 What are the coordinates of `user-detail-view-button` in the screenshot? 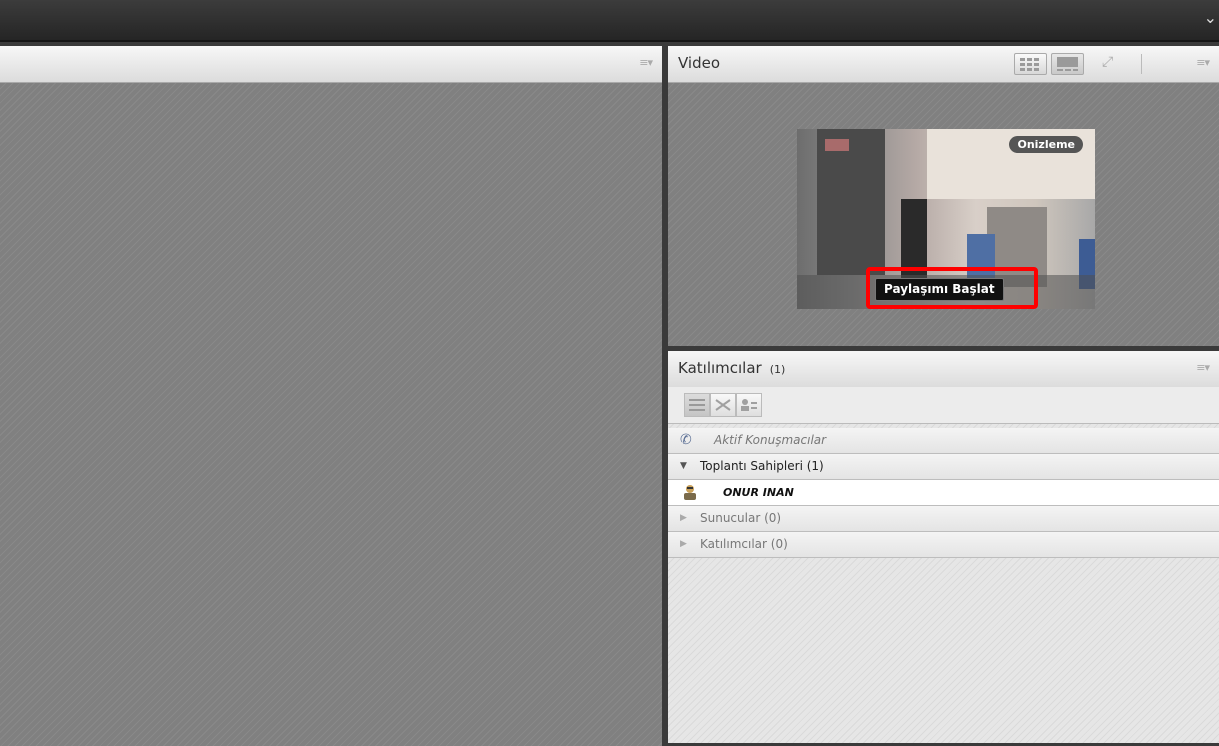 It's located at (749, 405).